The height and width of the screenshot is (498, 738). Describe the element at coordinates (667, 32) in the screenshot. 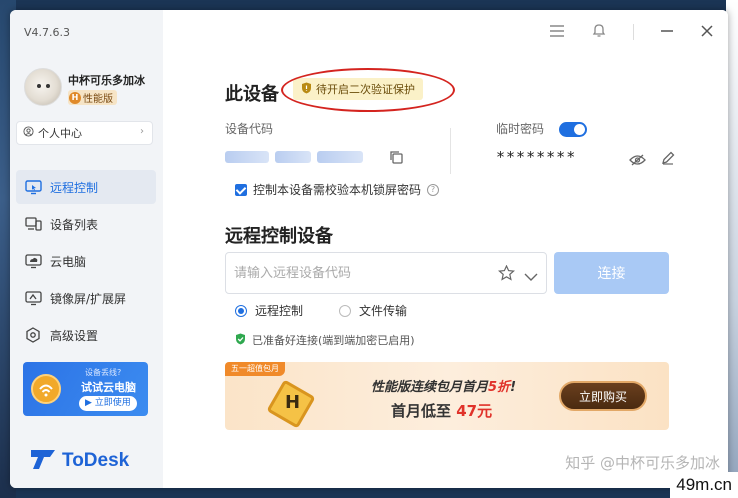

I see `minimize-icon` at that location.